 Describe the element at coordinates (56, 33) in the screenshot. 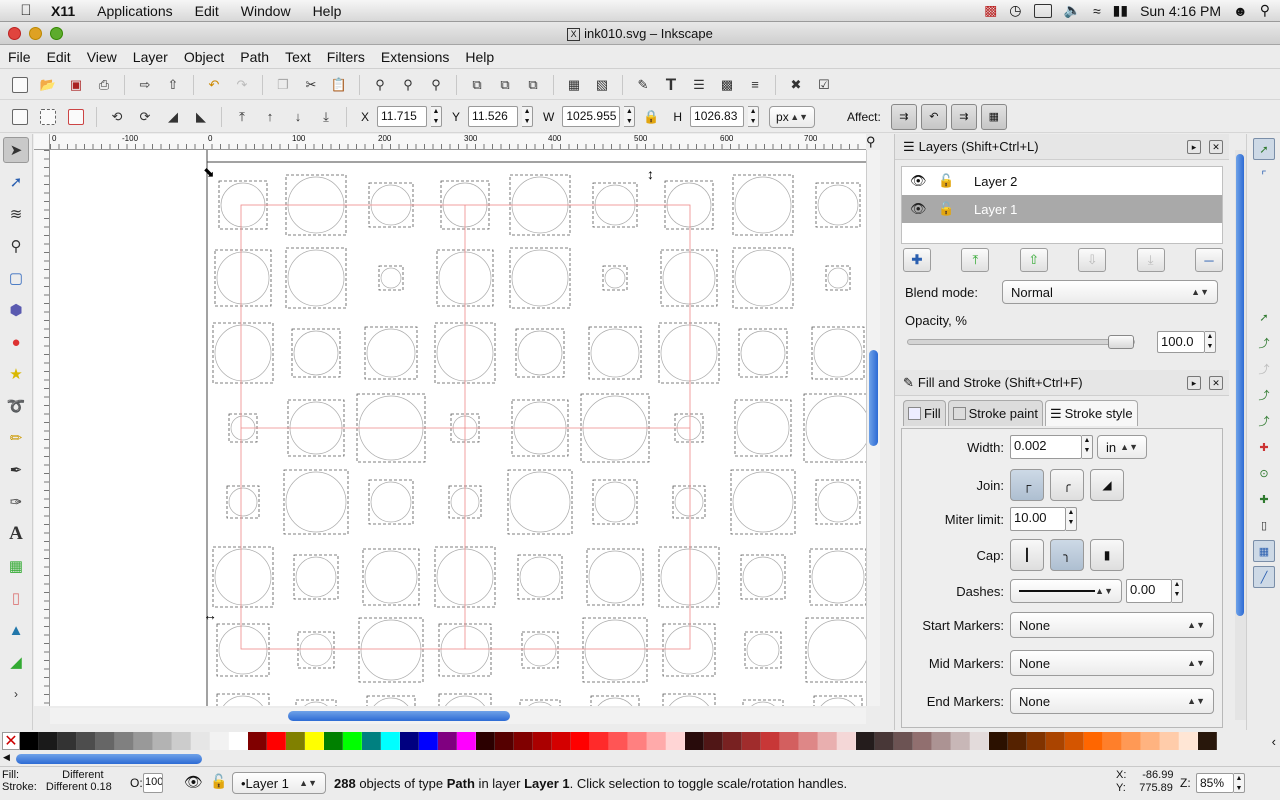

I see `zoom-window-button` at that location.